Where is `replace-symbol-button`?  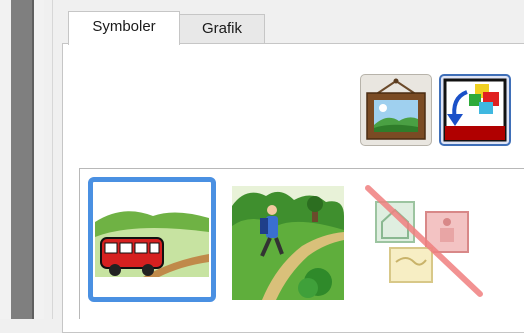
replace-symbol-button is located at coordinates (475, 110).